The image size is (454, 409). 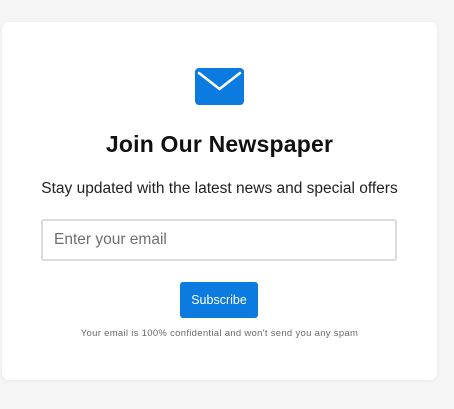 What do you see at coordinates (219, 300) in the screenshot?
I see `subscribe-button: Subscribe` at bounding box center [219, 300].